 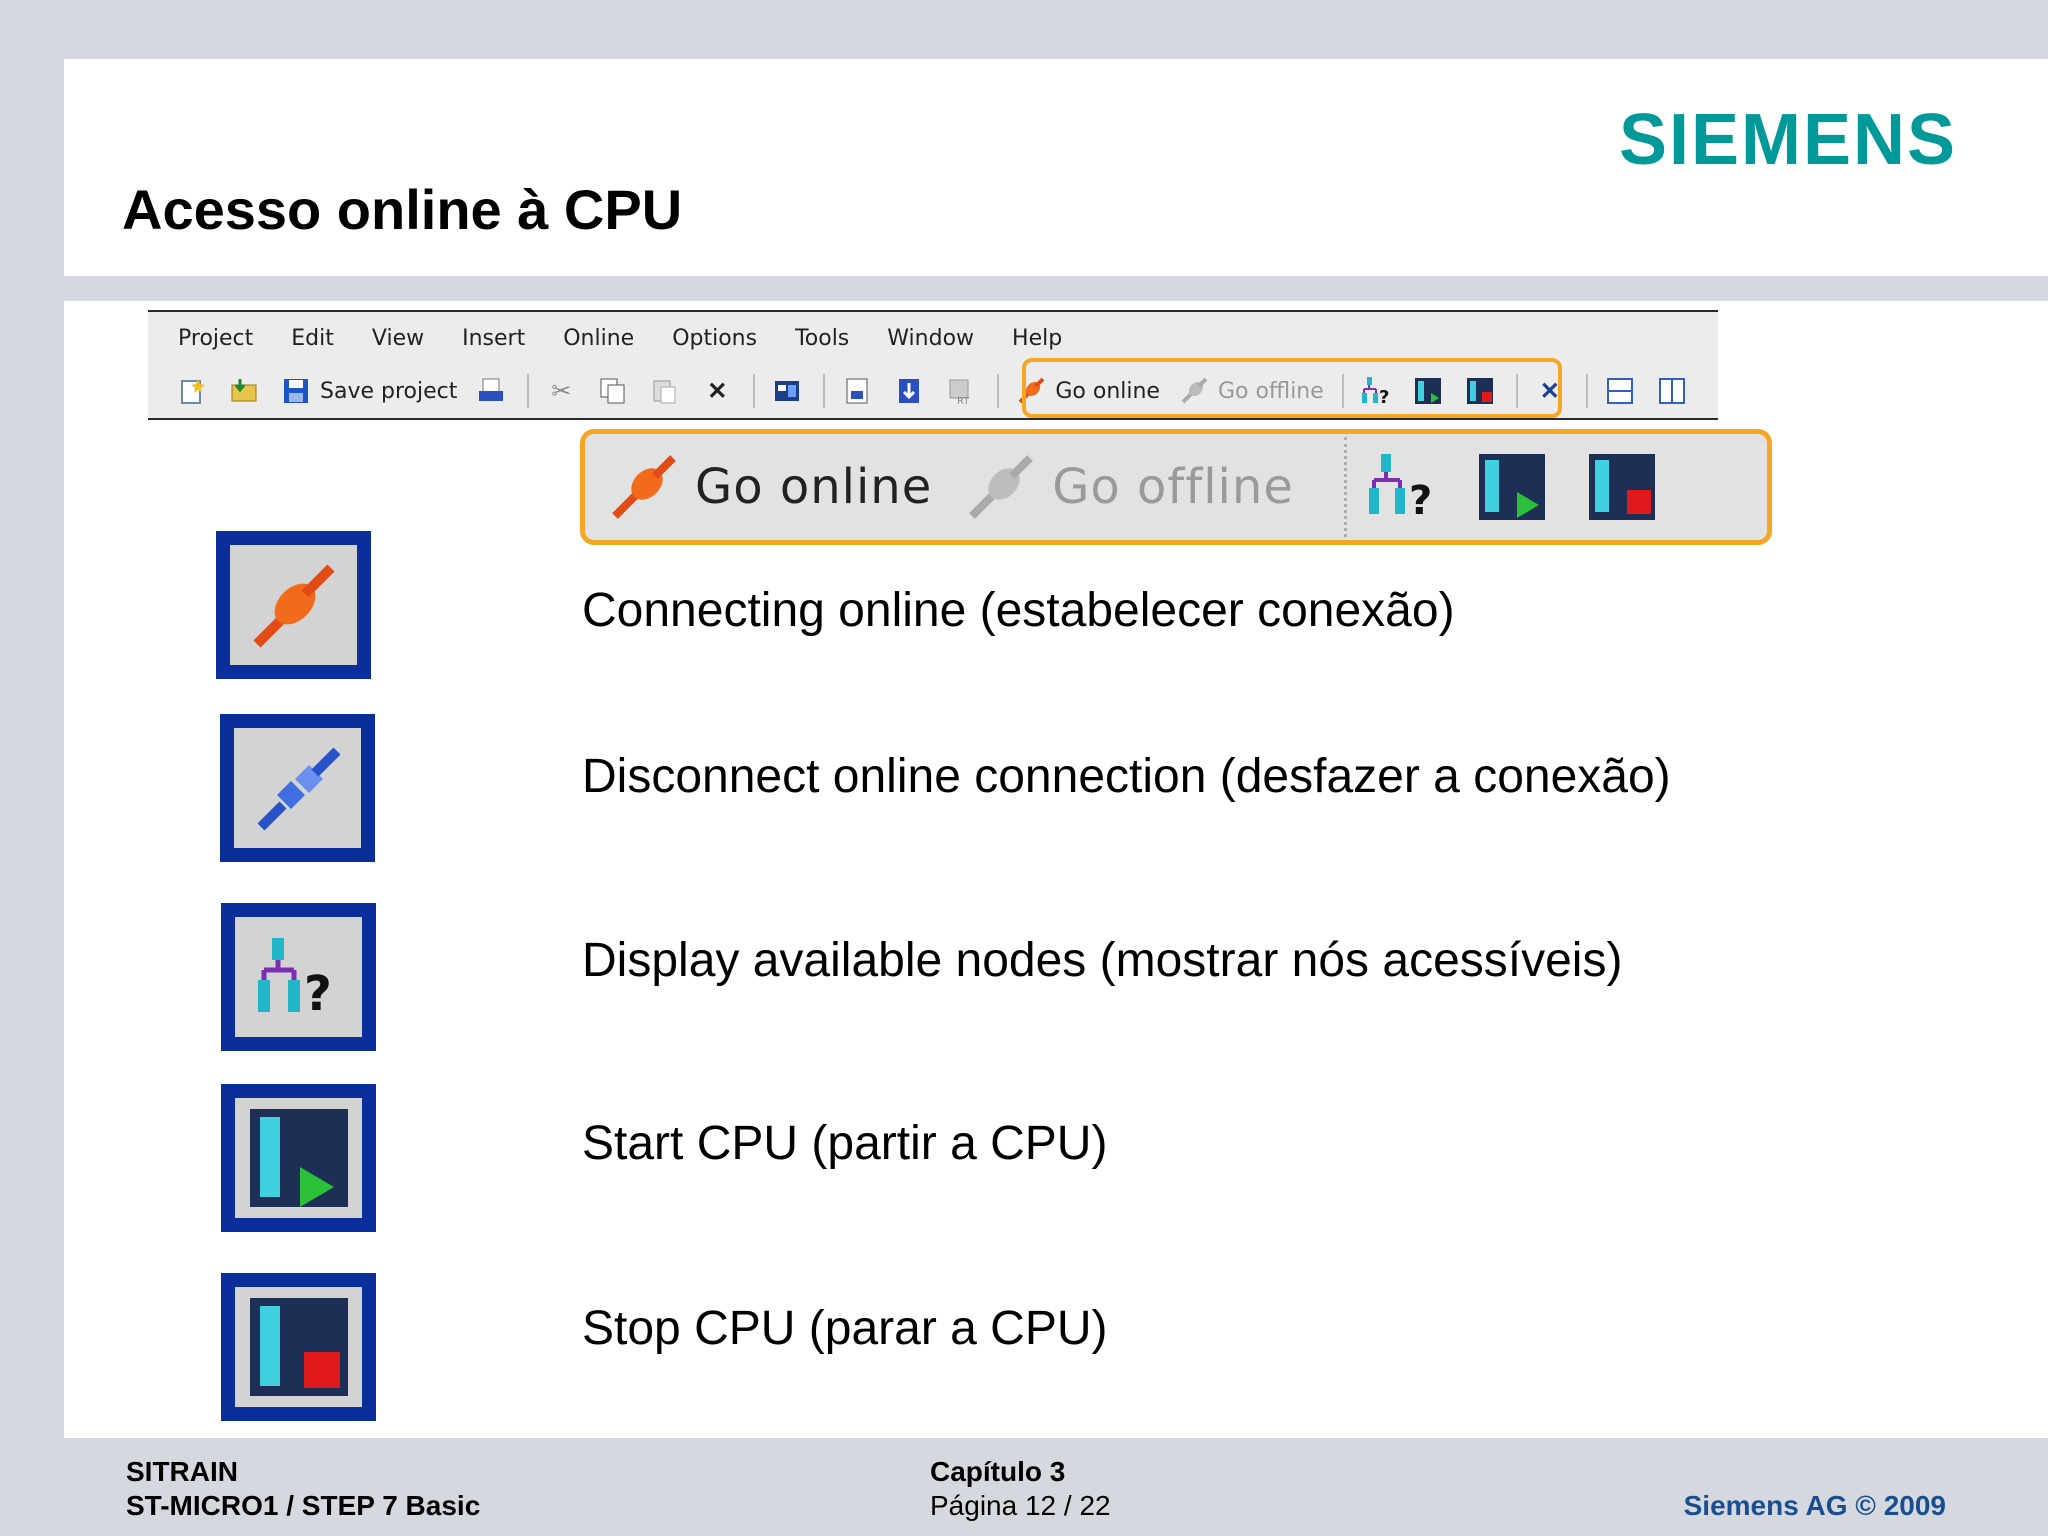 What do you see at coordinates (1056, 167) in the screenshot?
I see `slide-header: SIEMENS Acesso online à CPU` at bounding box center [1056, 167].